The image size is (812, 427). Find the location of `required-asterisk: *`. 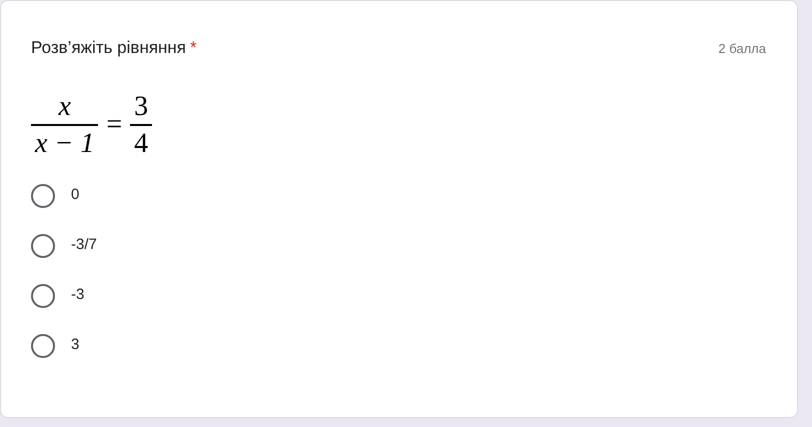

required-asterisk: * is located at coordinates (193, 48).